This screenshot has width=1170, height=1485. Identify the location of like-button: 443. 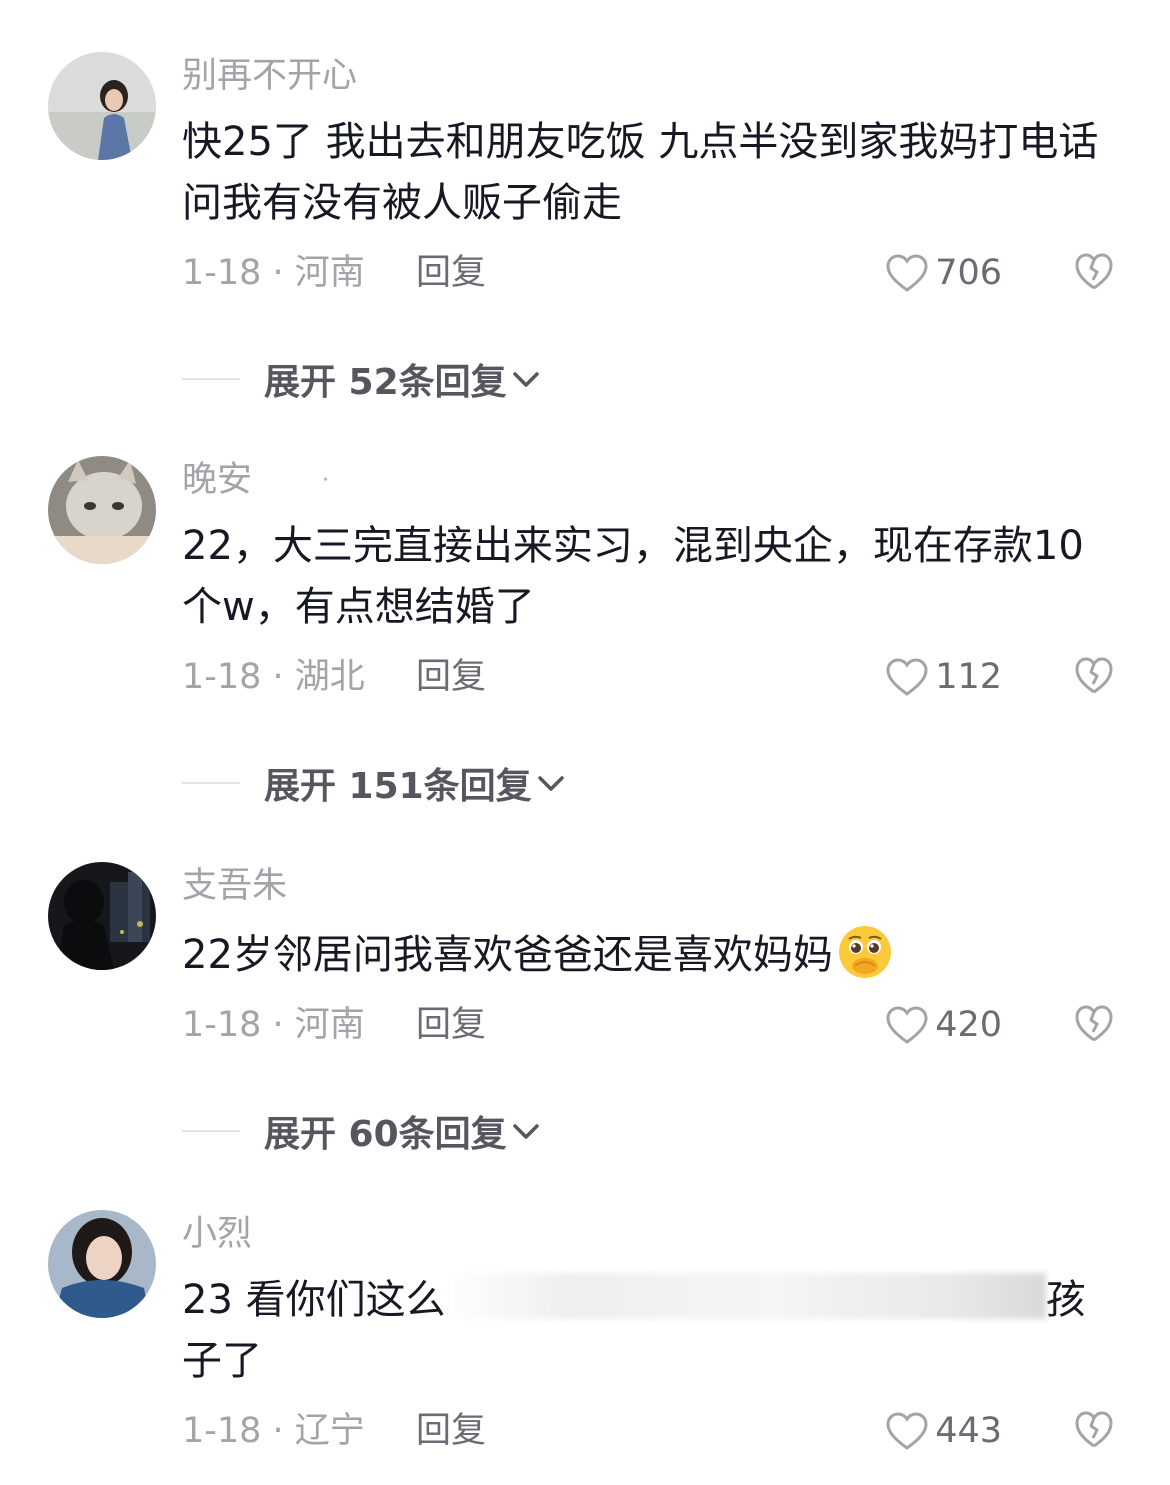
(943, 1431).